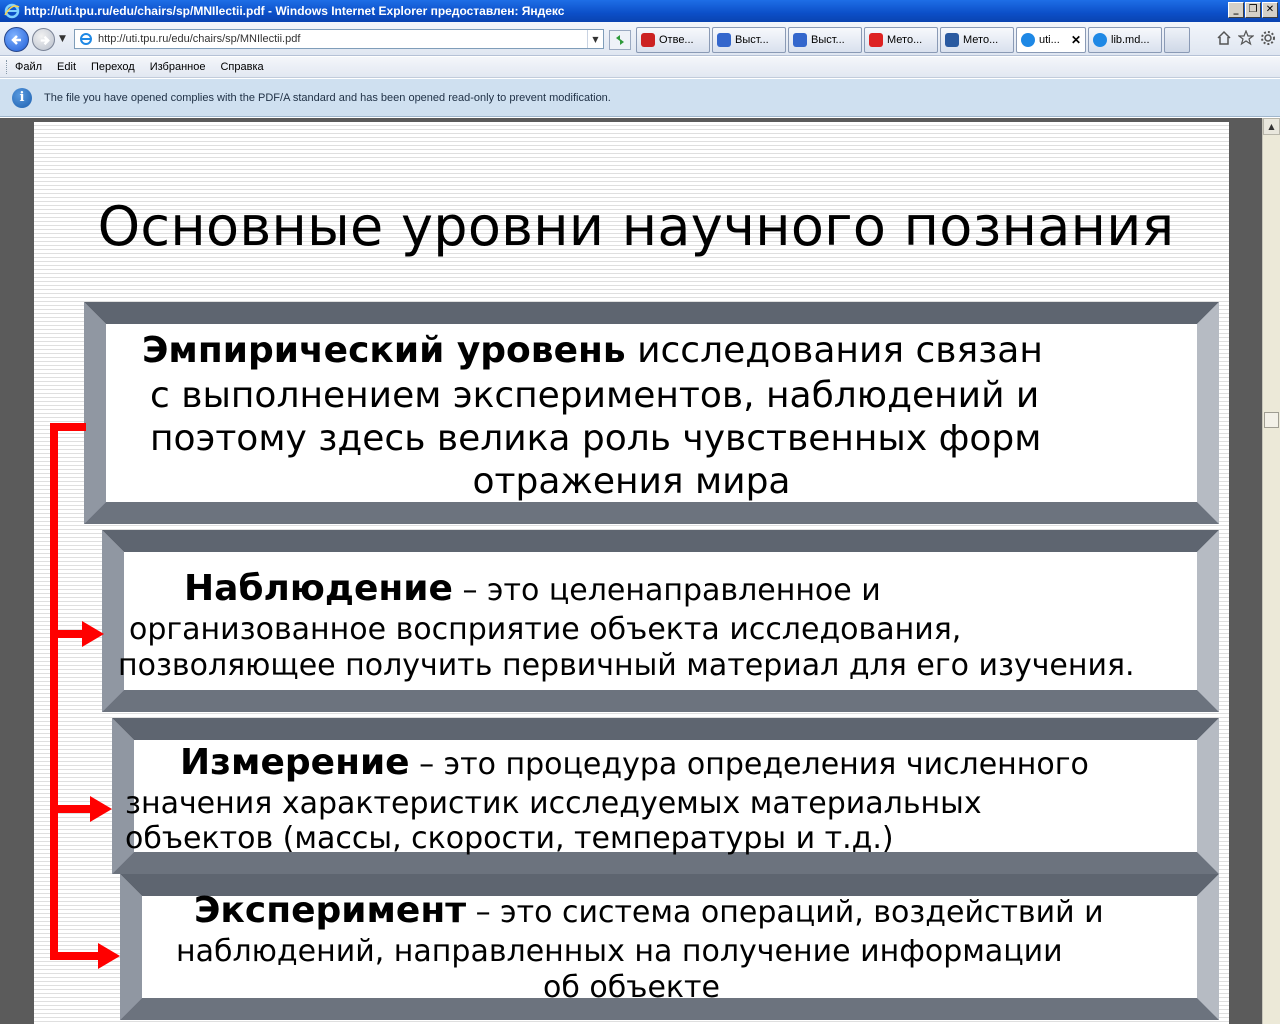 This screenshot has height=1024, width=1280. Describe the element at coordinates (1236, 10) in the screenshot. I see `minimize-button: _` at that location.